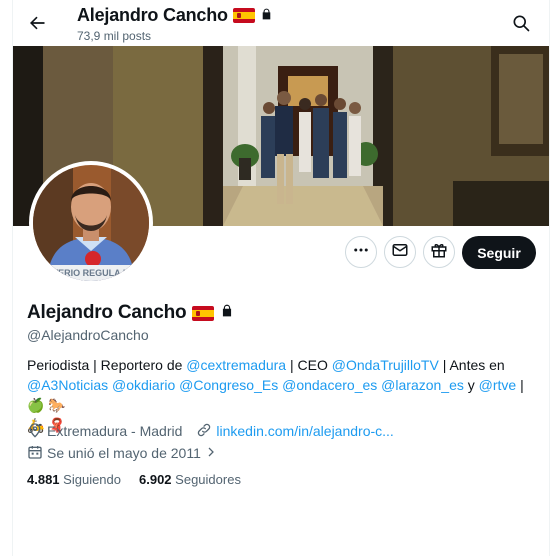 The width and height of the screenshot is (555, 556). I want to click on more-icon, so click(361, 252).